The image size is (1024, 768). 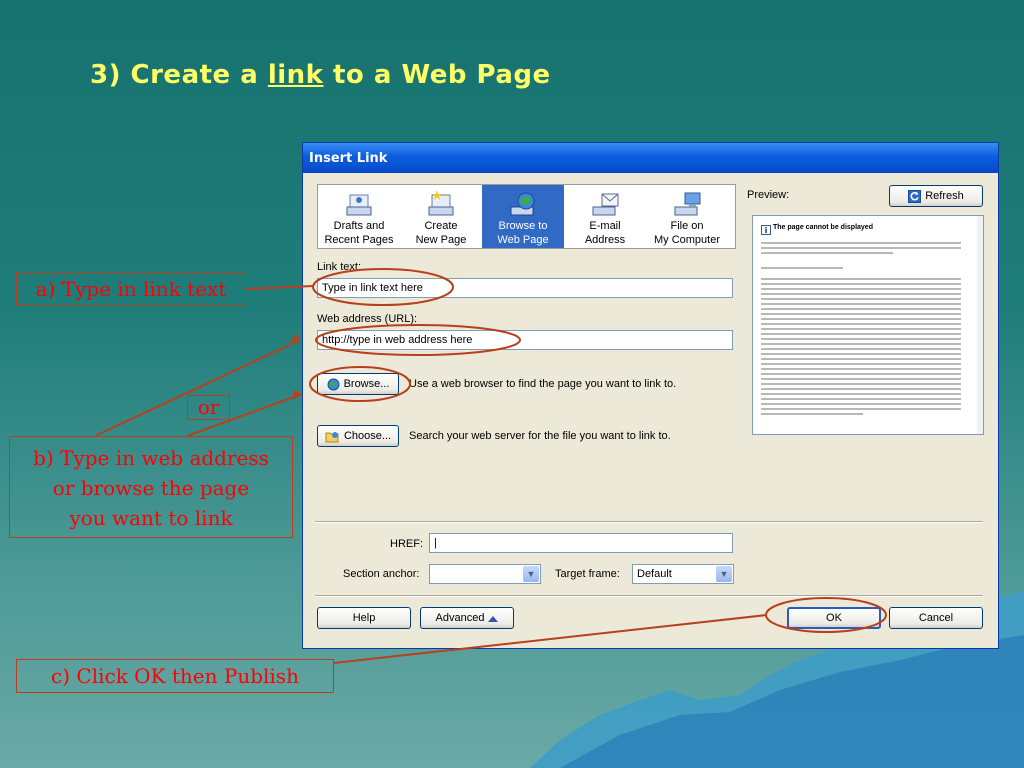 What do you see at coordinates (766, 230) in the screenshot?
I see `info-icon` at bounding box center [766, 230].